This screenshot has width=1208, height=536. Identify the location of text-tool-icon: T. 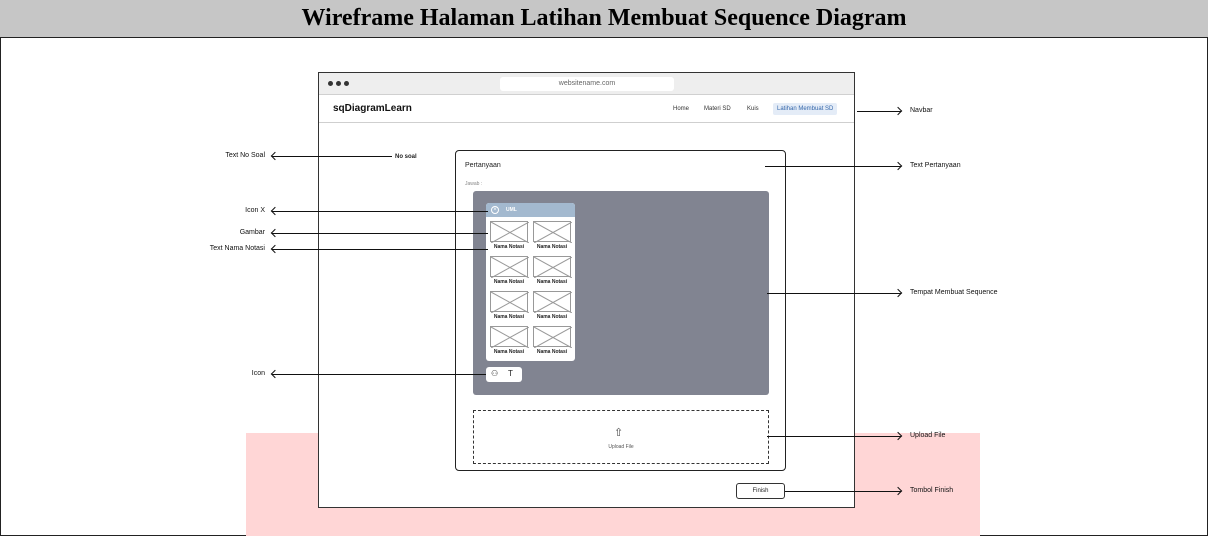
(510, 373).